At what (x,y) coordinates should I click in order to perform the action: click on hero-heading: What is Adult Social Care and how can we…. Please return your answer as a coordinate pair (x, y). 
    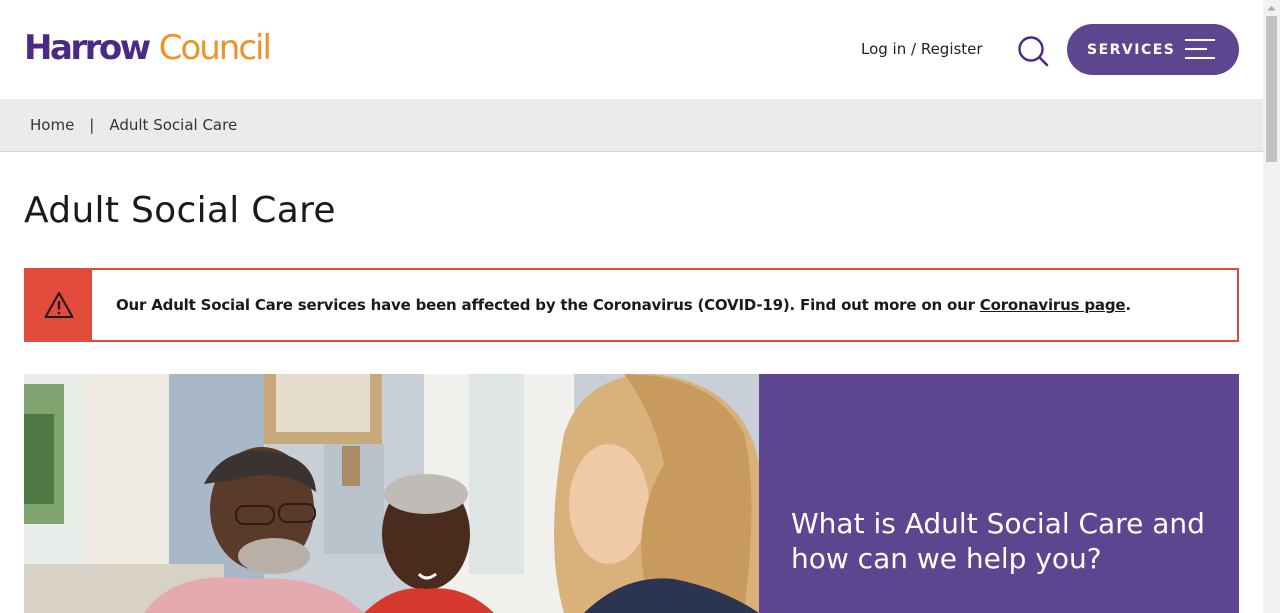
    Looking at the image, I should click on (998, 541).